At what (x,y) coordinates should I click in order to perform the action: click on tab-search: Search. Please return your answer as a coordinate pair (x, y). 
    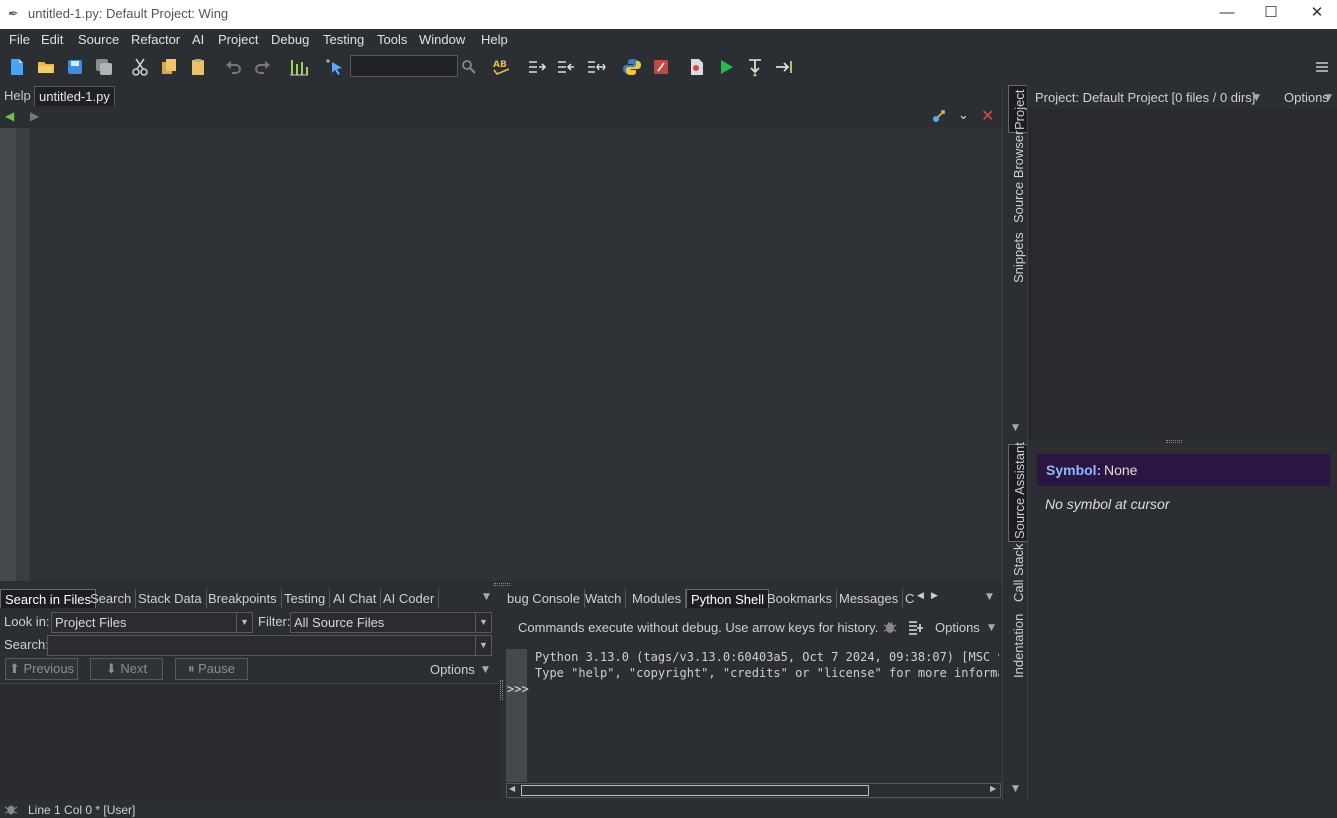
    Looking at the image, I should click on (111, 598).